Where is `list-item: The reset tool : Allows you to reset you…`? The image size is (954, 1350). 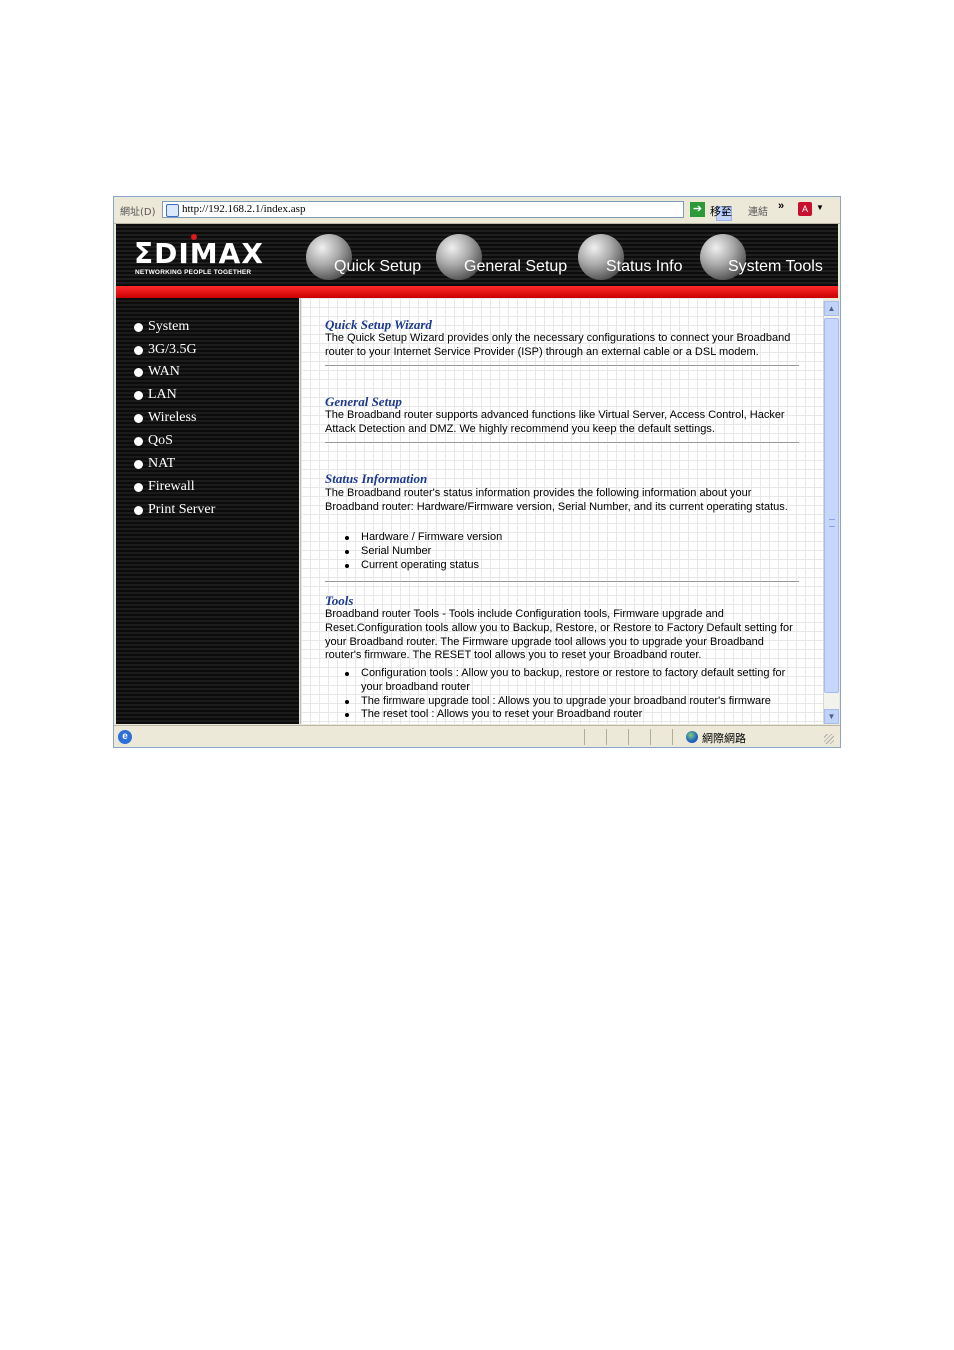 list-item: The reset tool : Allows you to reset you… is located at coordinates (569, 715).